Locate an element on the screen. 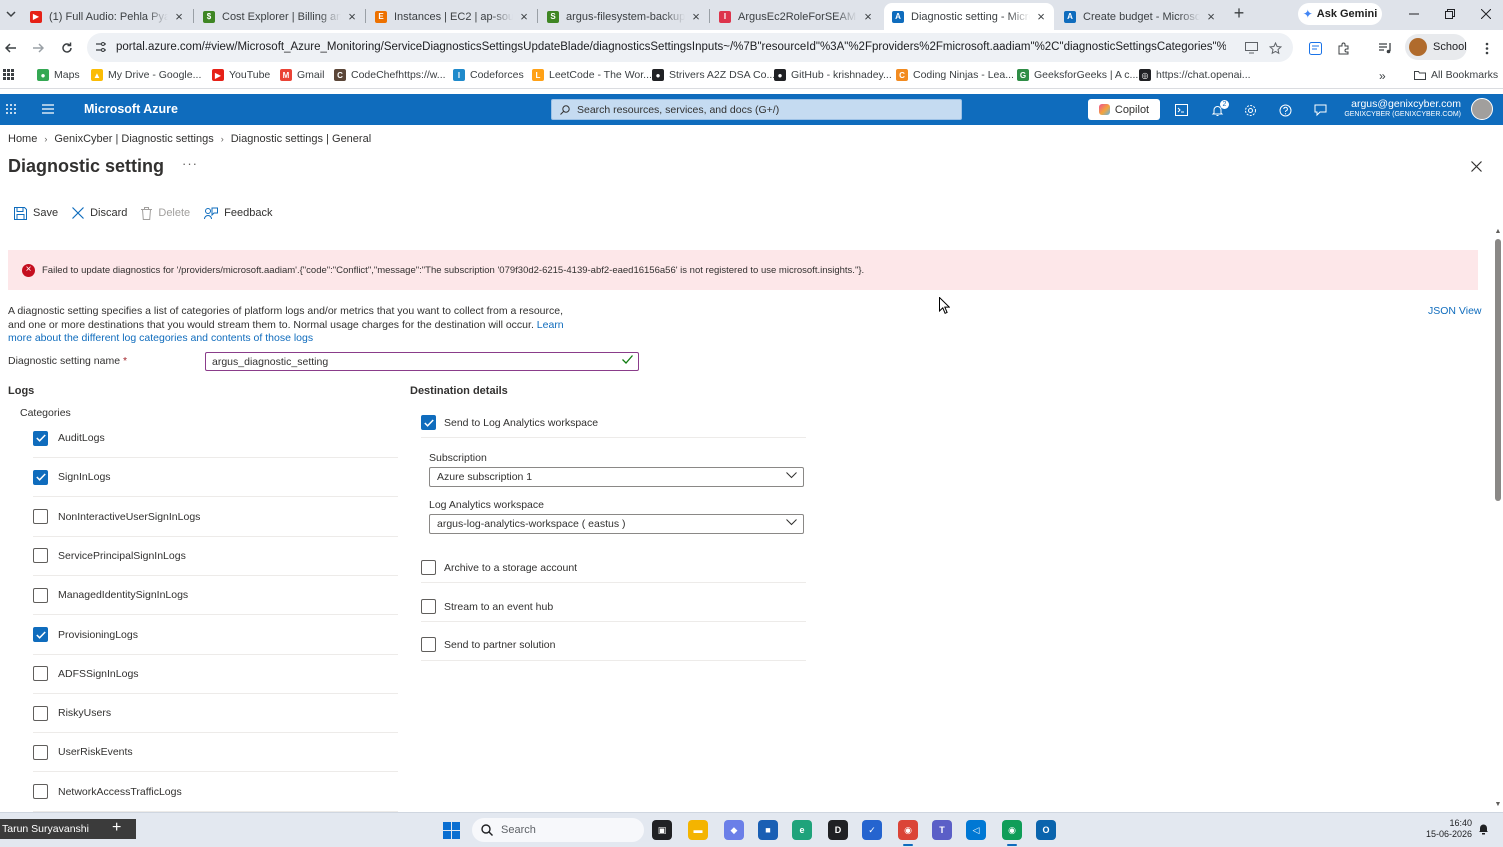 This screenshot has width=1503, height=847. more-bookmarks-chevron-icon: » is located at coordinates (1382, 76).